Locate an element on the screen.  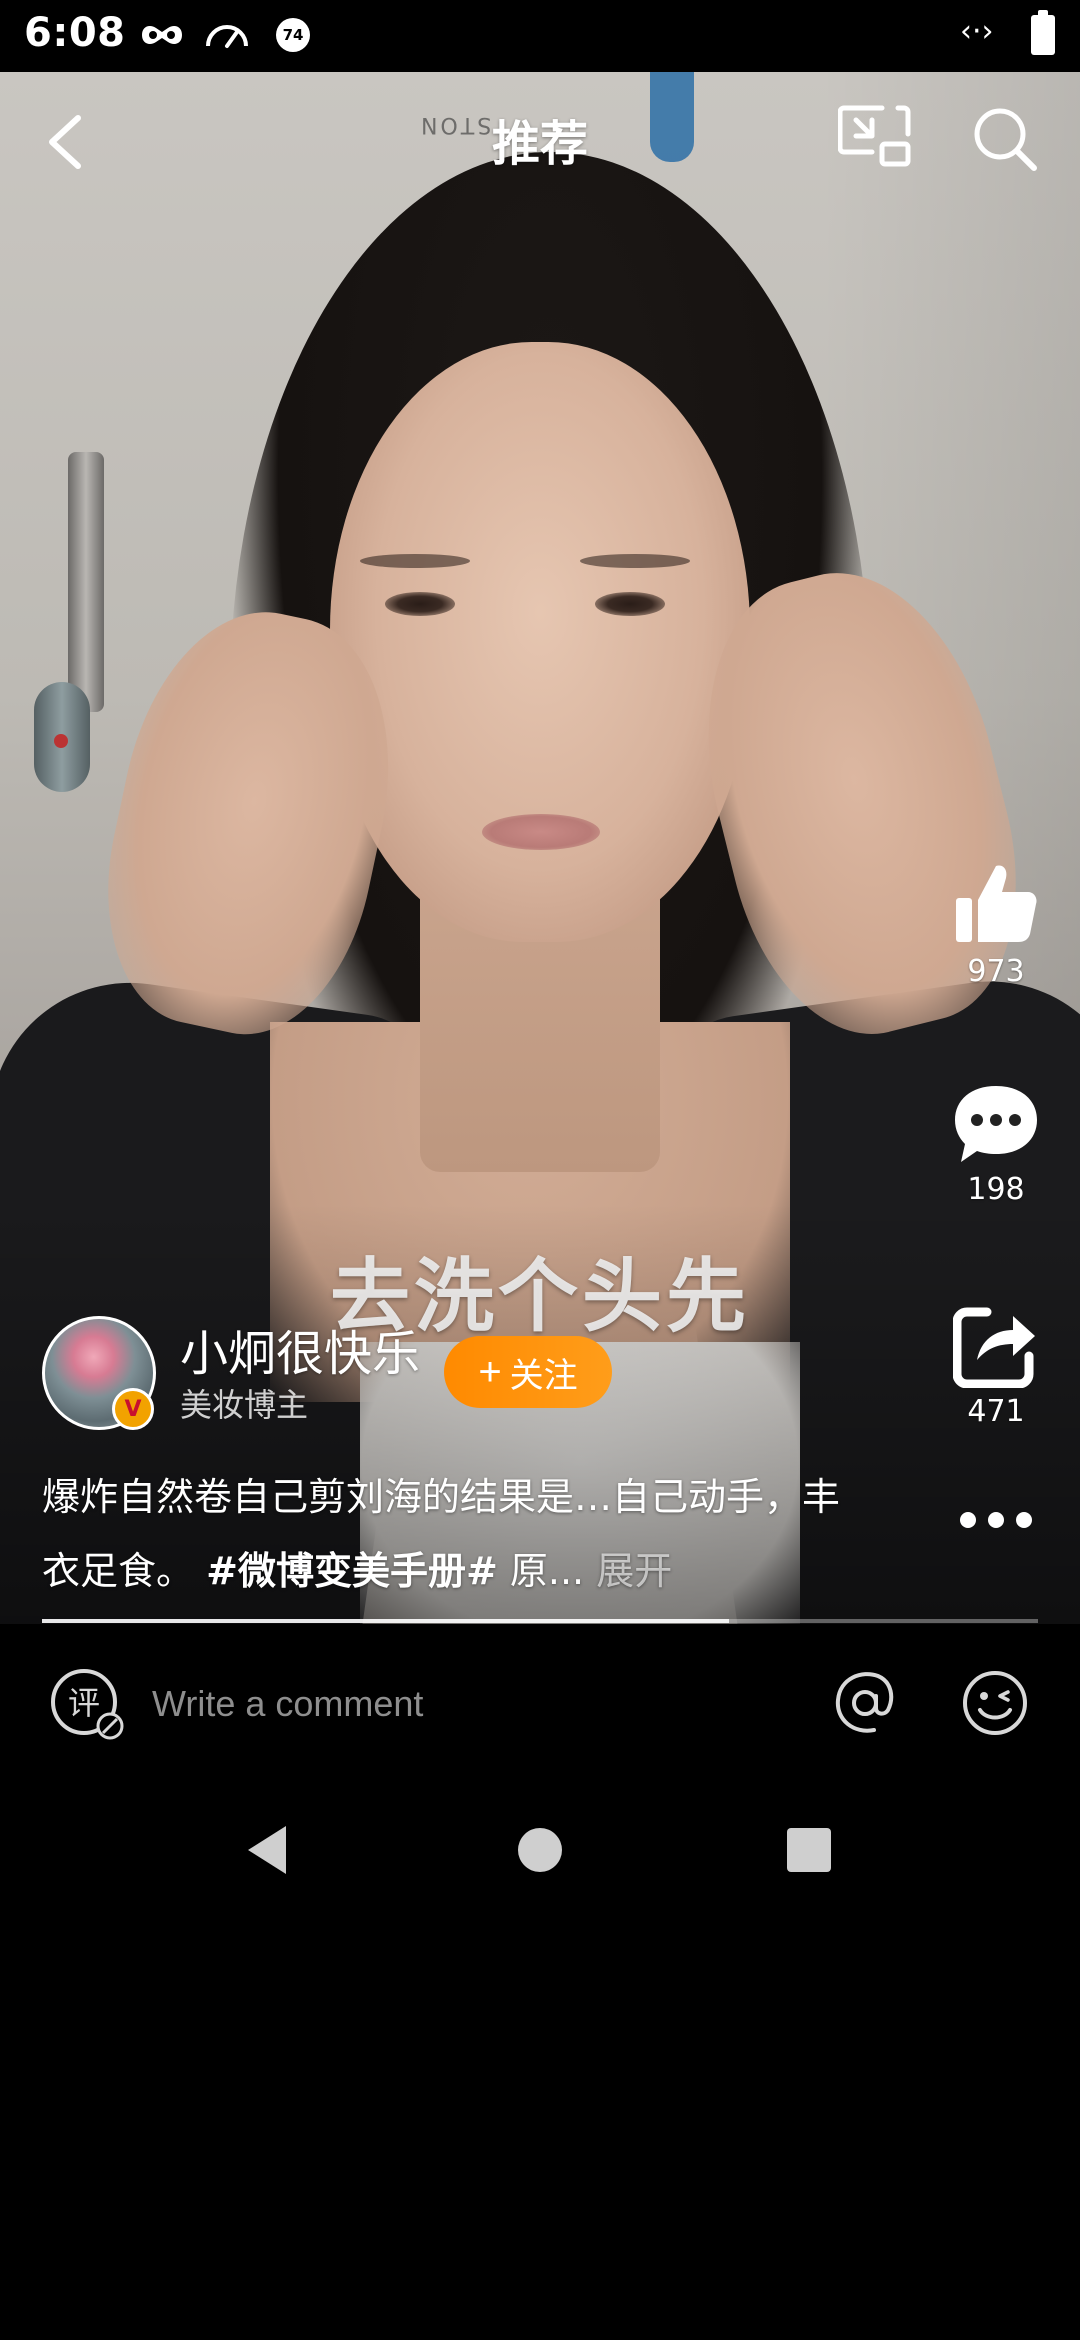
expand-link: 展开 is located at coordinates (634, 1571).